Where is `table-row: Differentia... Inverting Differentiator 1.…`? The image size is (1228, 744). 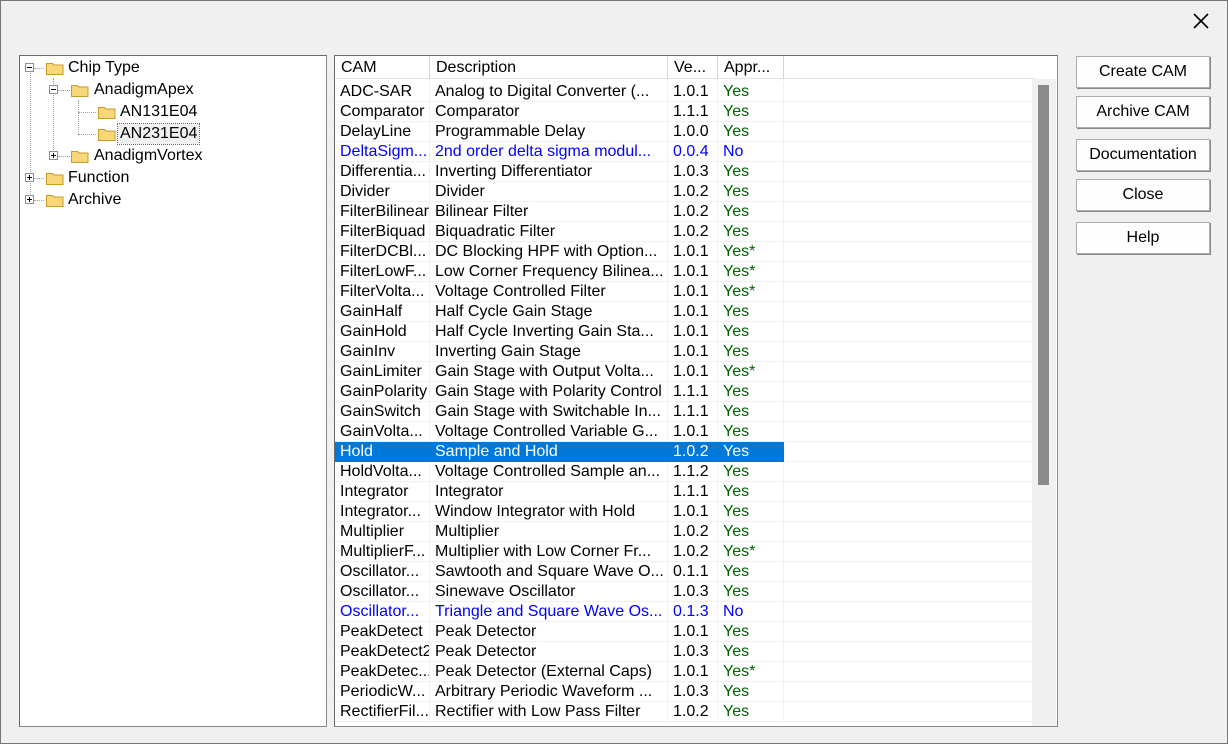 table-row: Differentia... Inverting Differentiator 1.… is located at coordinates (685, 172).